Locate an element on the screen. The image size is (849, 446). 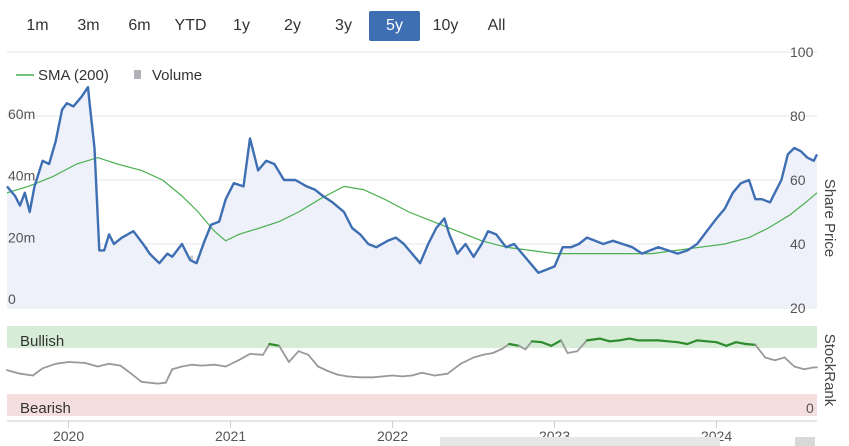
stockrank-axis-title: StockRank is located at coordinates (829, 370).